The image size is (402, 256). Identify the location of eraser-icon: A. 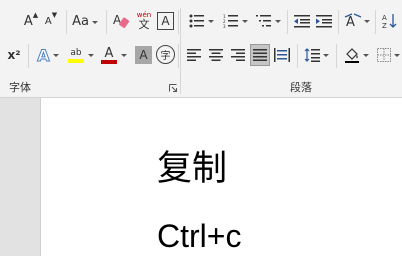
(121, 20).